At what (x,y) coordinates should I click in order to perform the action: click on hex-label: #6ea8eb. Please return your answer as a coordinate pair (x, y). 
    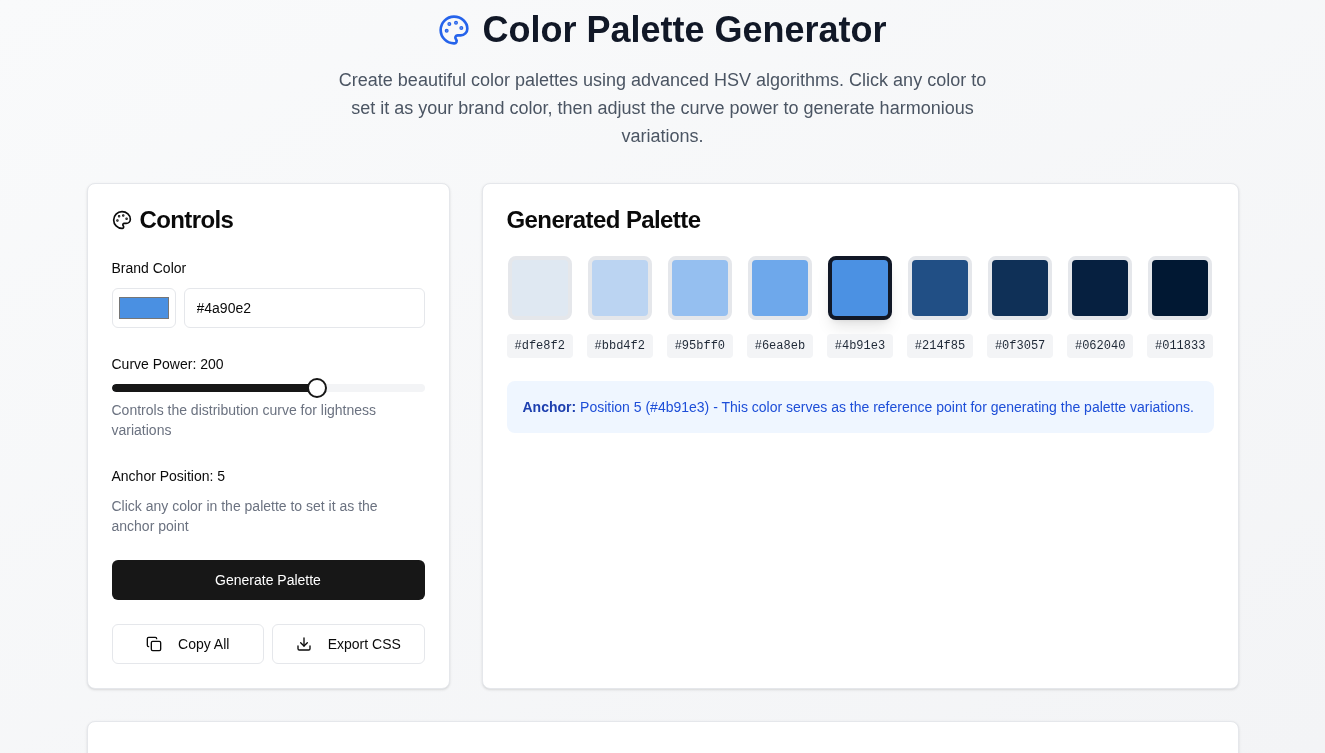
    Looking at the image, I should click on (780, 346).